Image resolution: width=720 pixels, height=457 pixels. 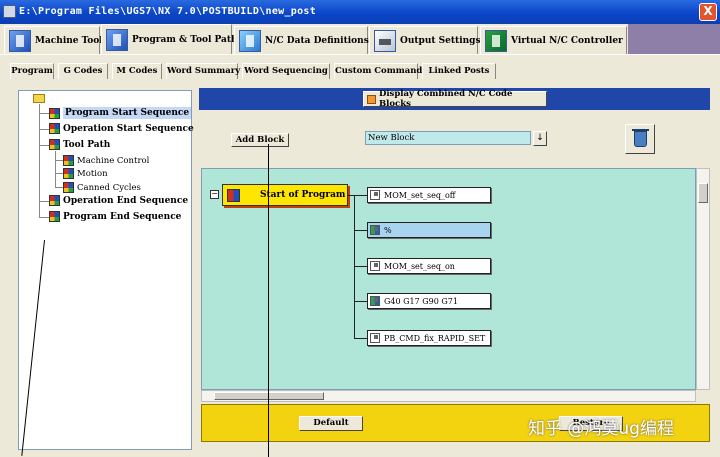 What do you see at coordinates (9, 11) in the screenshot?
I see `app-icon` at bounding box center [9, 11].